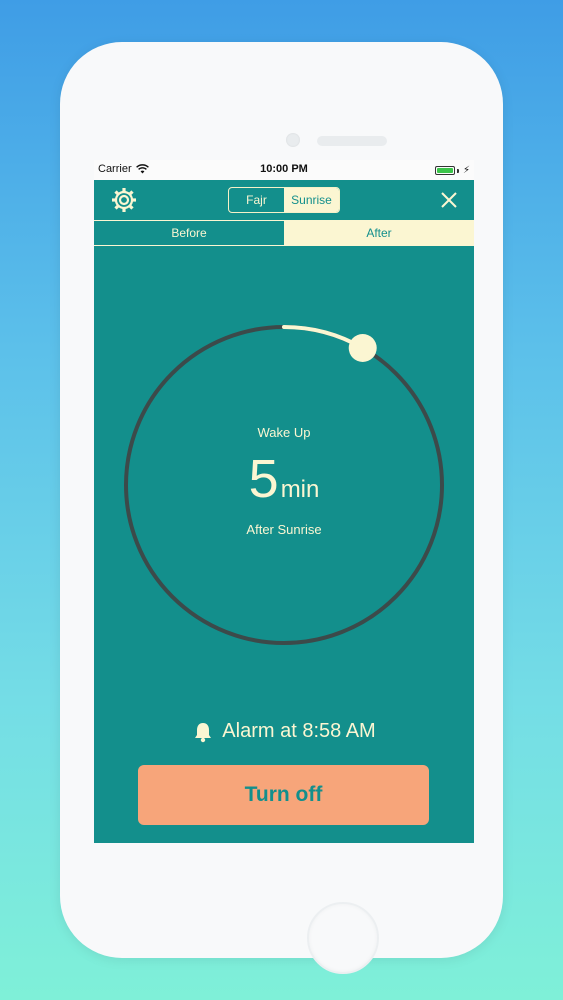 Image resolution: width=563 pixels, height=1000 pixels. Describe the element at coordinates (352, 141) in the screenshot. I see `earpiece-speaker` at that location.